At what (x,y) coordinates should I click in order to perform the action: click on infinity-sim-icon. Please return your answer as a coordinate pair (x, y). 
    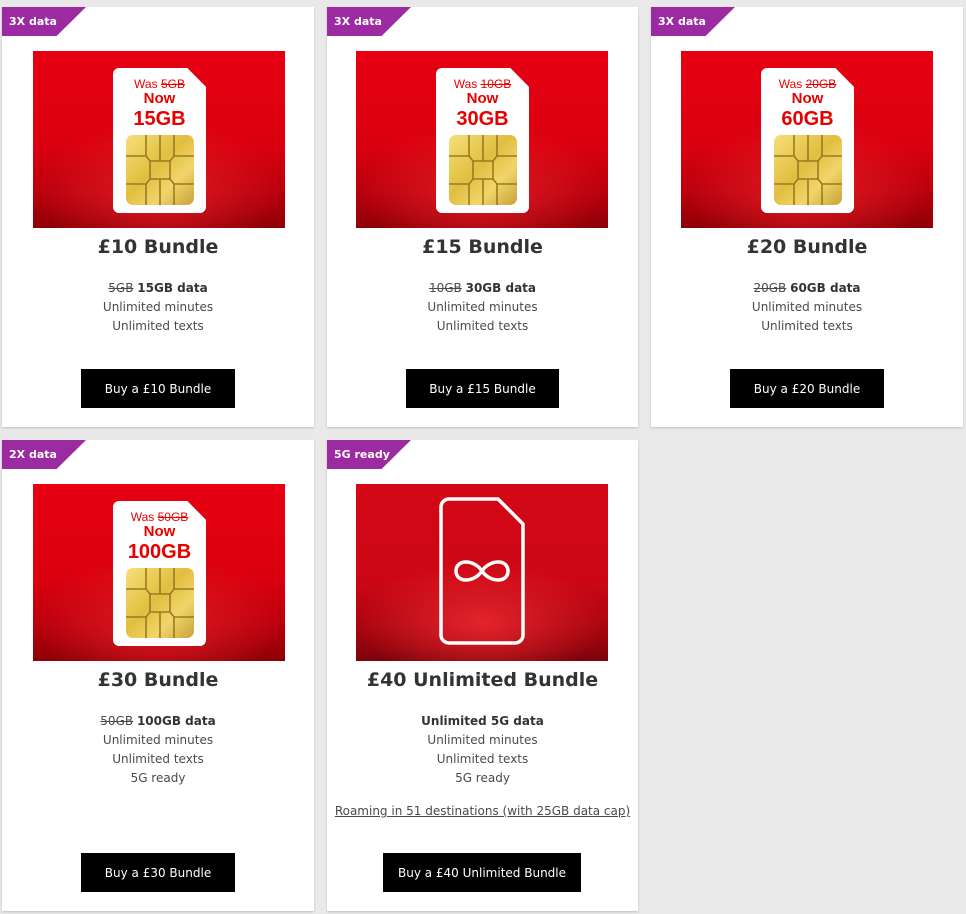
    Looking at the image, I should click on (482, 571).